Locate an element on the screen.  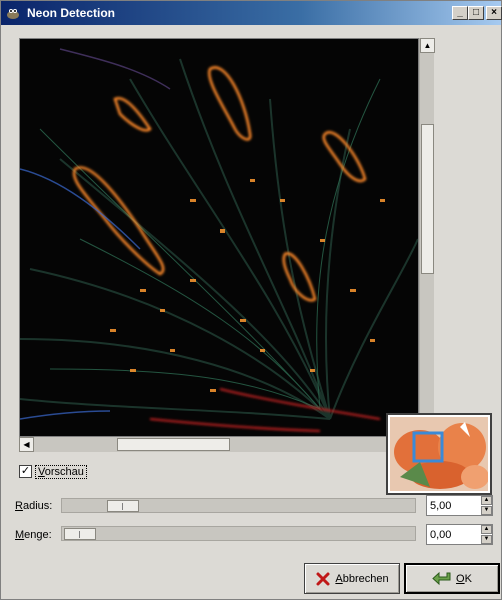
preview-toggle: ✓ Vorschau is located at coordinates (53, 471).